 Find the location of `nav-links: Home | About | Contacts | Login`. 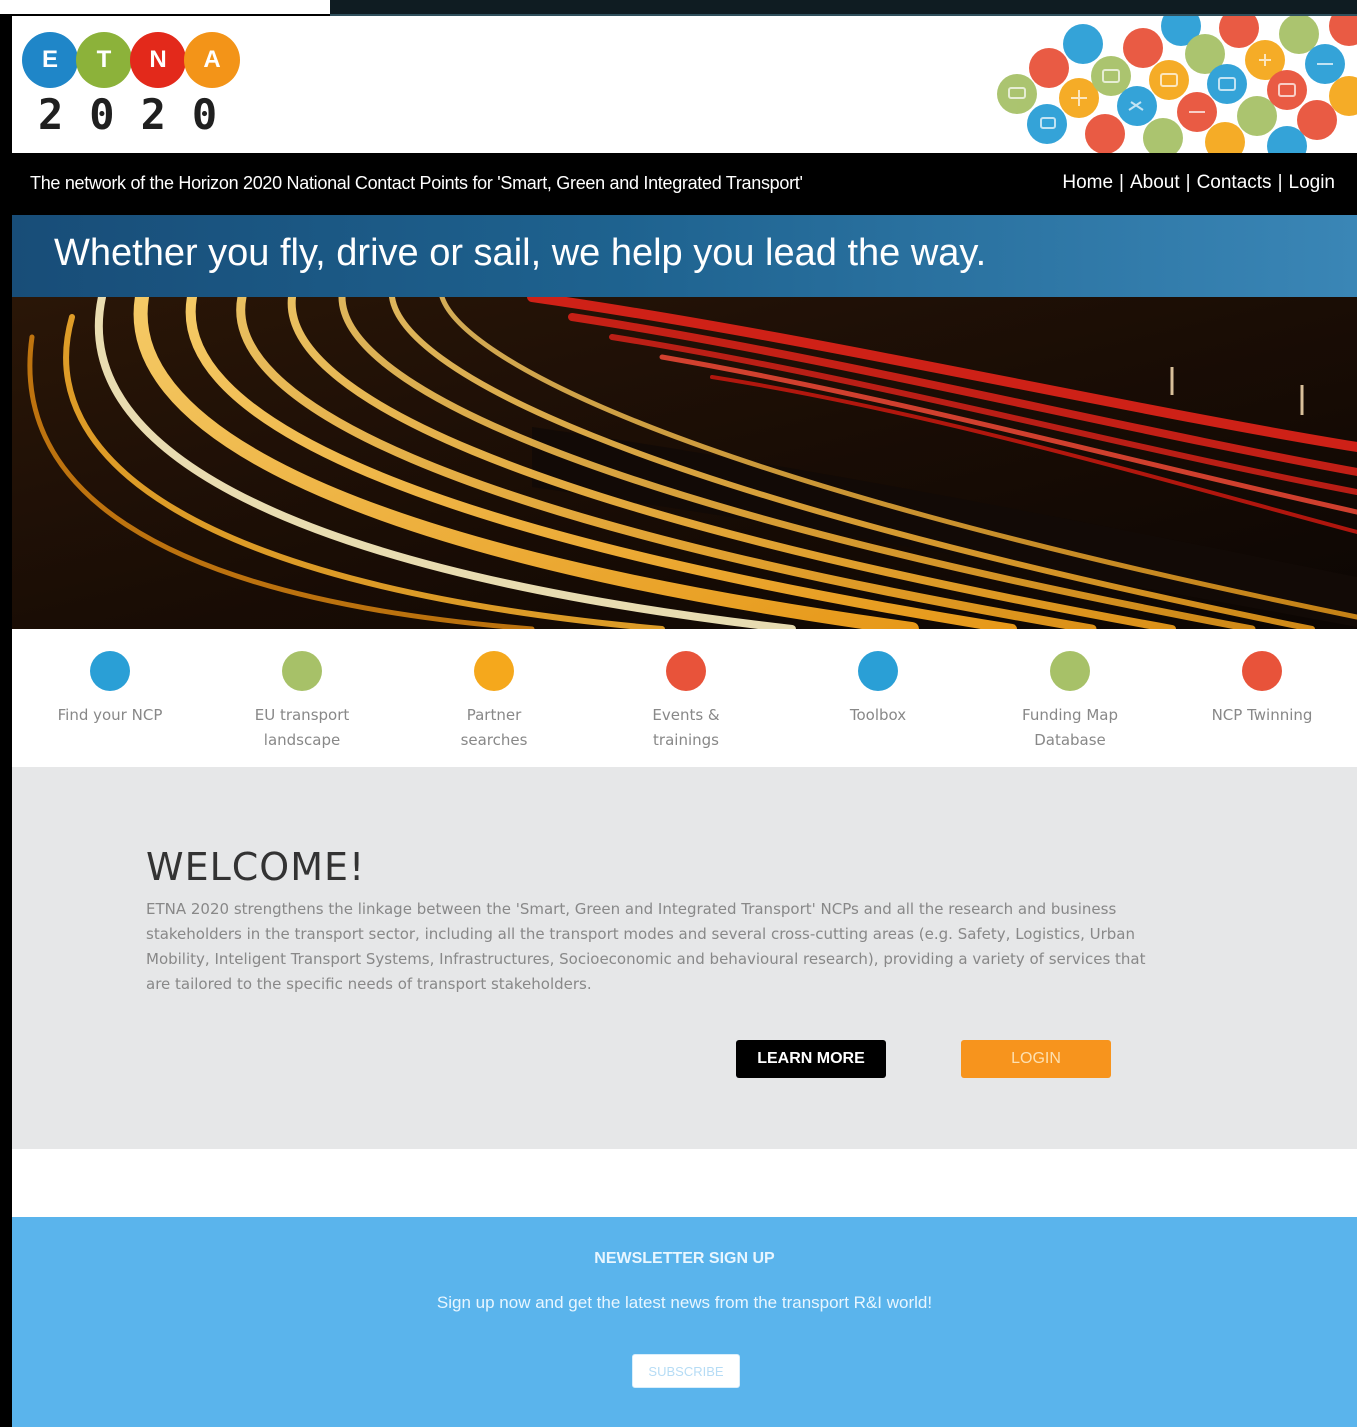

nav-links: Home | About | Contacts | Login is located at coordinates (1198, 183).